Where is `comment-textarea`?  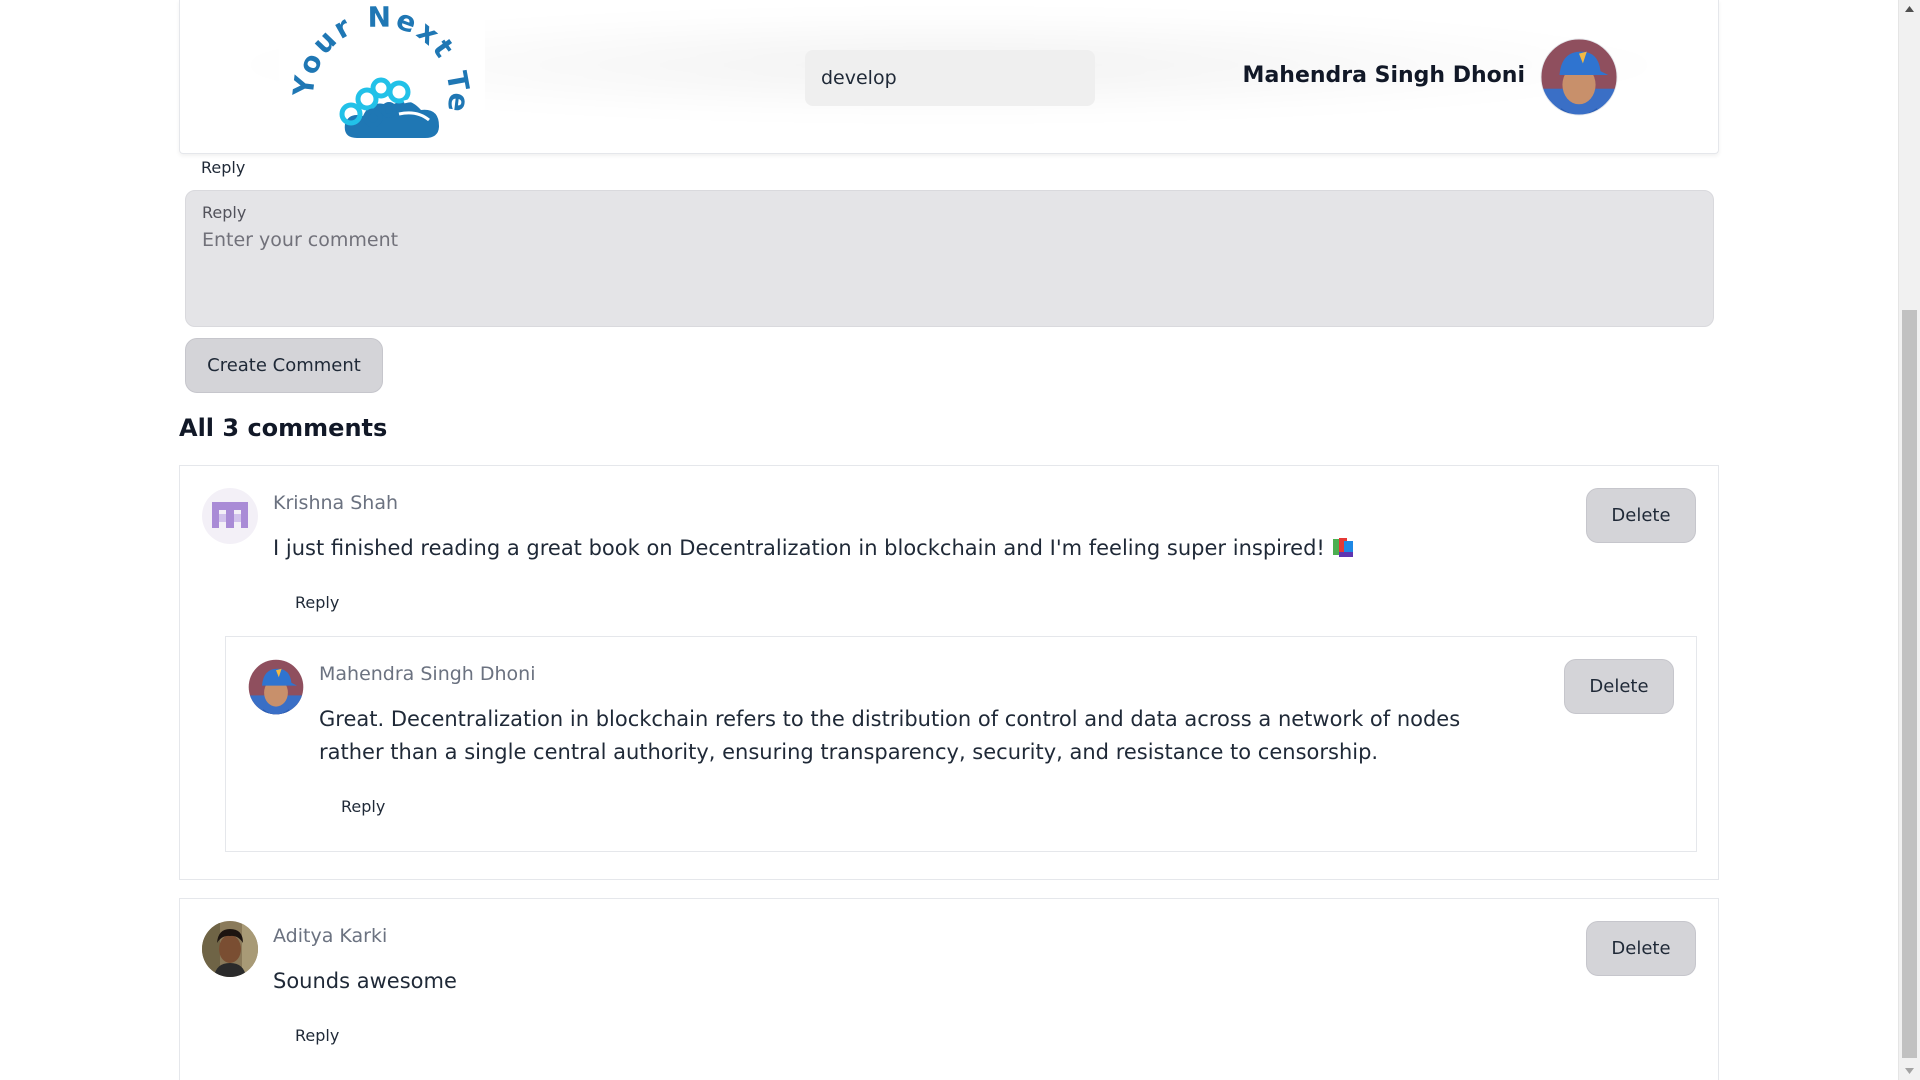
comment-textarea is located at coordinates (949, 276).